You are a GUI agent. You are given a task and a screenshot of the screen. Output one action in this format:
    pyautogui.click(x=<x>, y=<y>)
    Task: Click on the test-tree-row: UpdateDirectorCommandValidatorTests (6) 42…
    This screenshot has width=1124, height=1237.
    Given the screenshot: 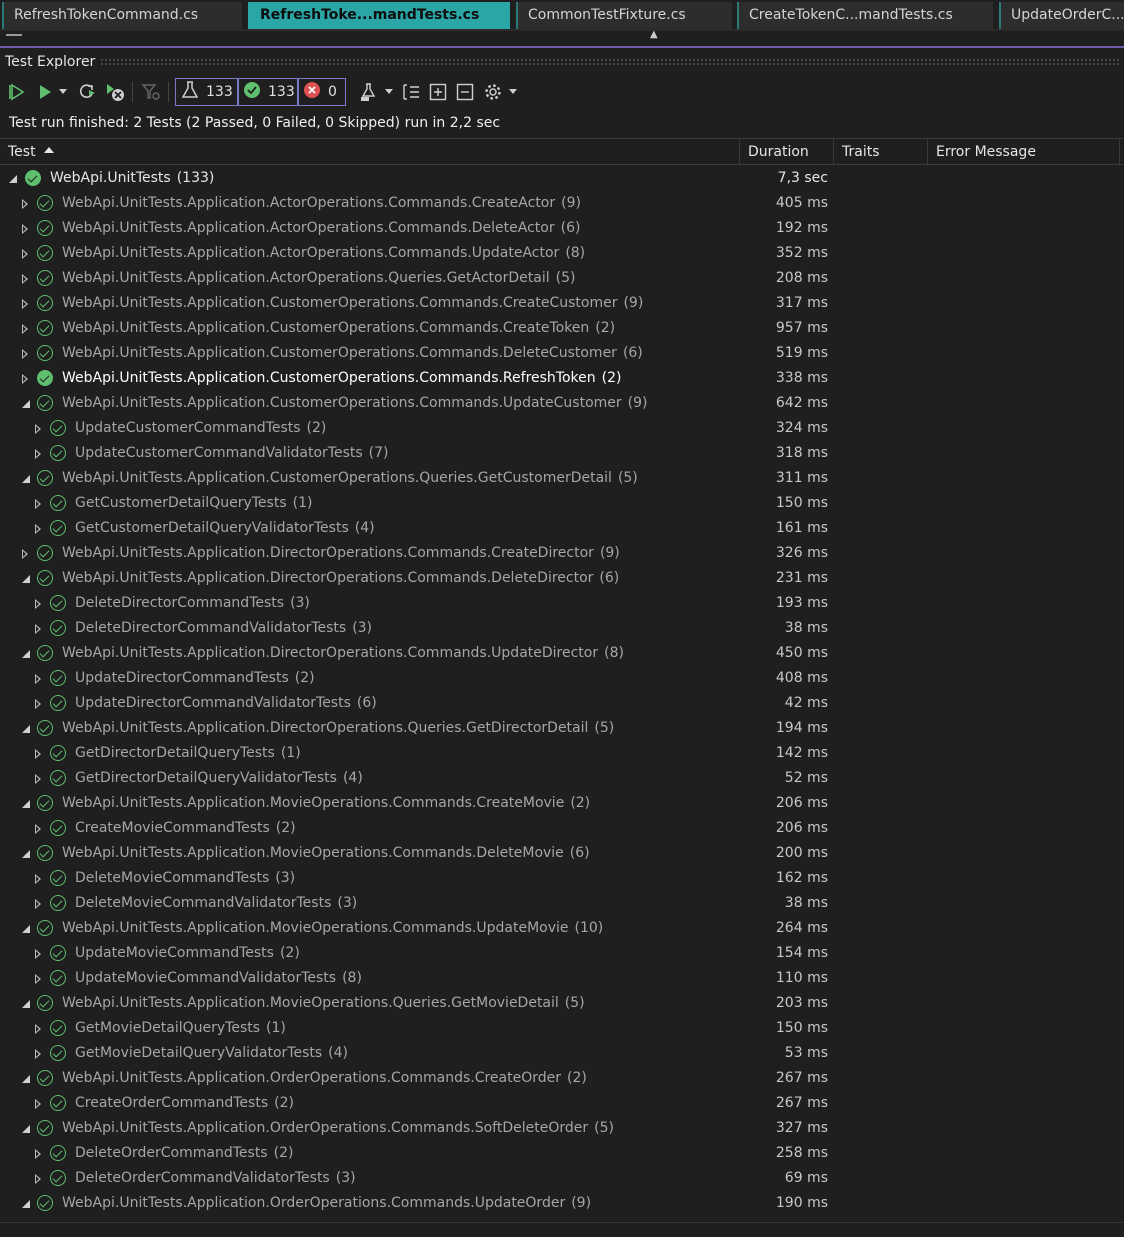 What is the action you would take?
    pyautogui.click(x=562, y=703)
    